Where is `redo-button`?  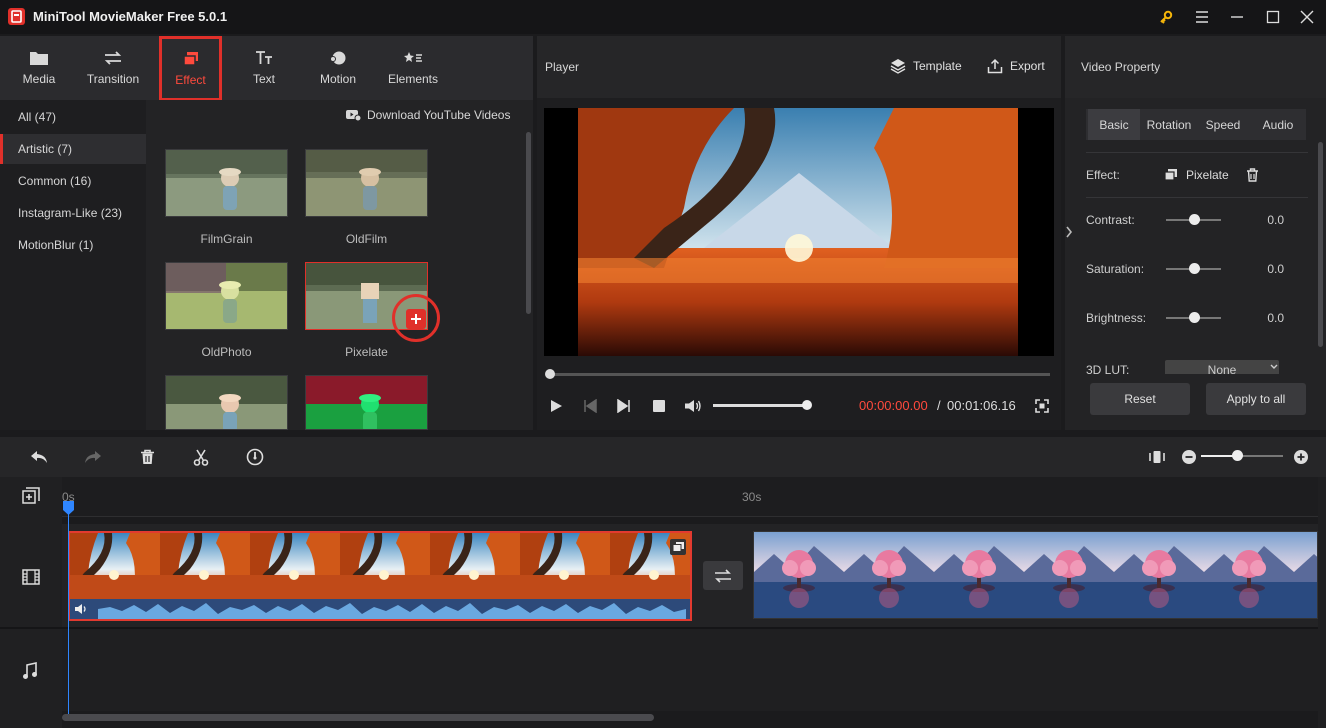
redo-button is located at coordinates (93, 457).